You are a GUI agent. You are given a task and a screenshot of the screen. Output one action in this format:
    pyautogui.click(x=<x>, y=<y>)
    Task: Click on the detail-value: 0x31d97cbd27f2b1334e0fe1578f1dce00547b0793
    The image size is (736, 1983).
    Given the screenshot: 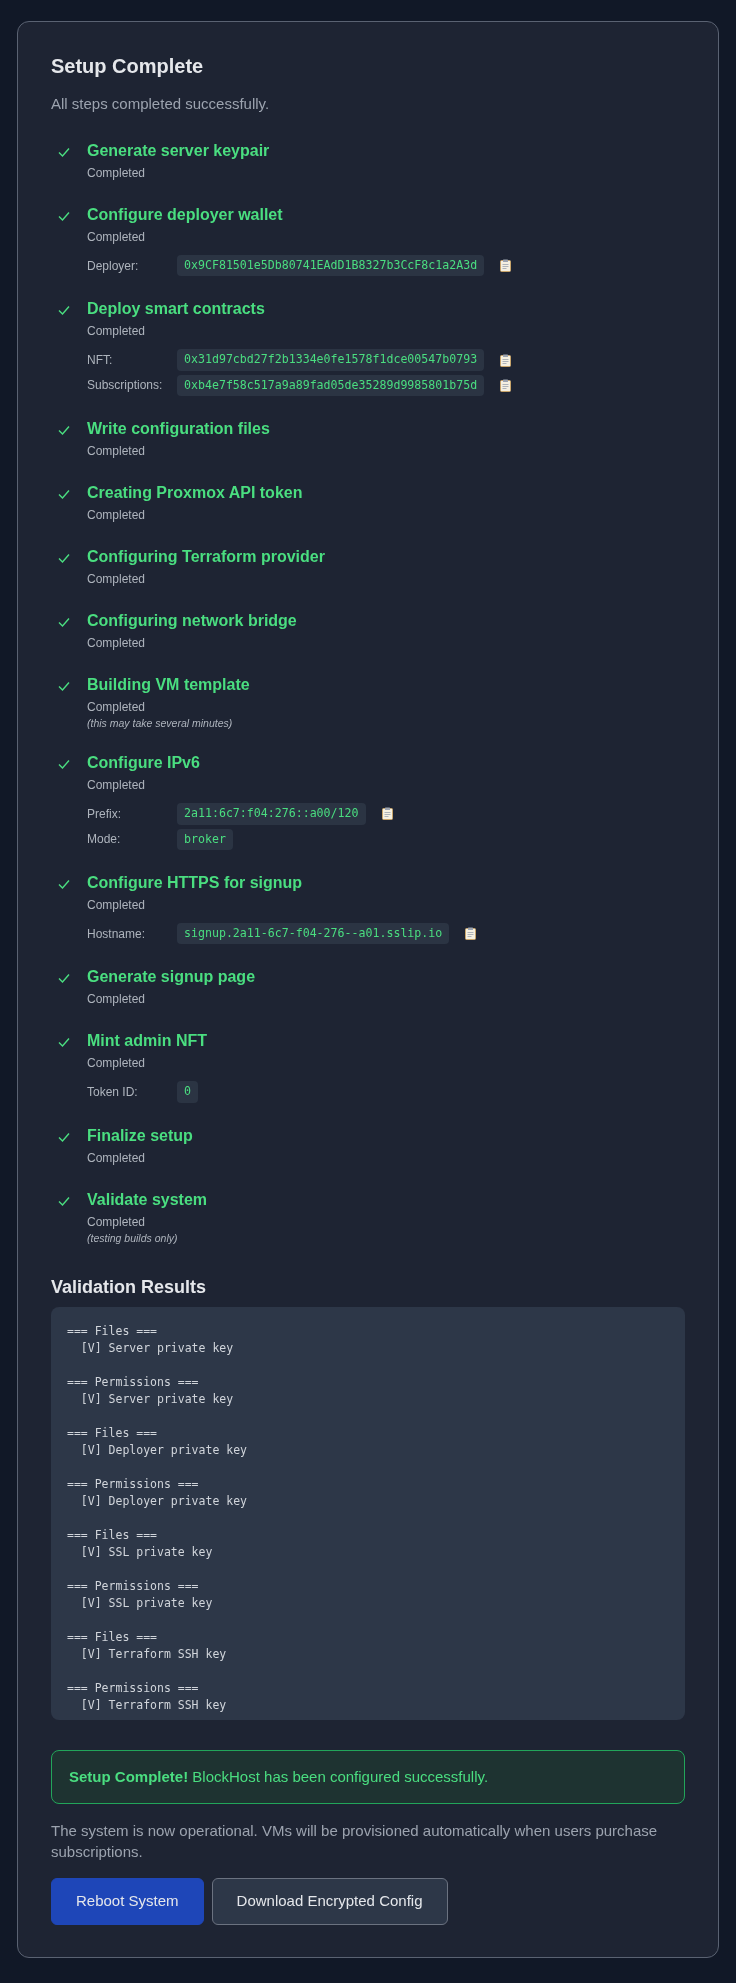 What is the action you would take?
    pyautogui.click(x=331, y=360)
    